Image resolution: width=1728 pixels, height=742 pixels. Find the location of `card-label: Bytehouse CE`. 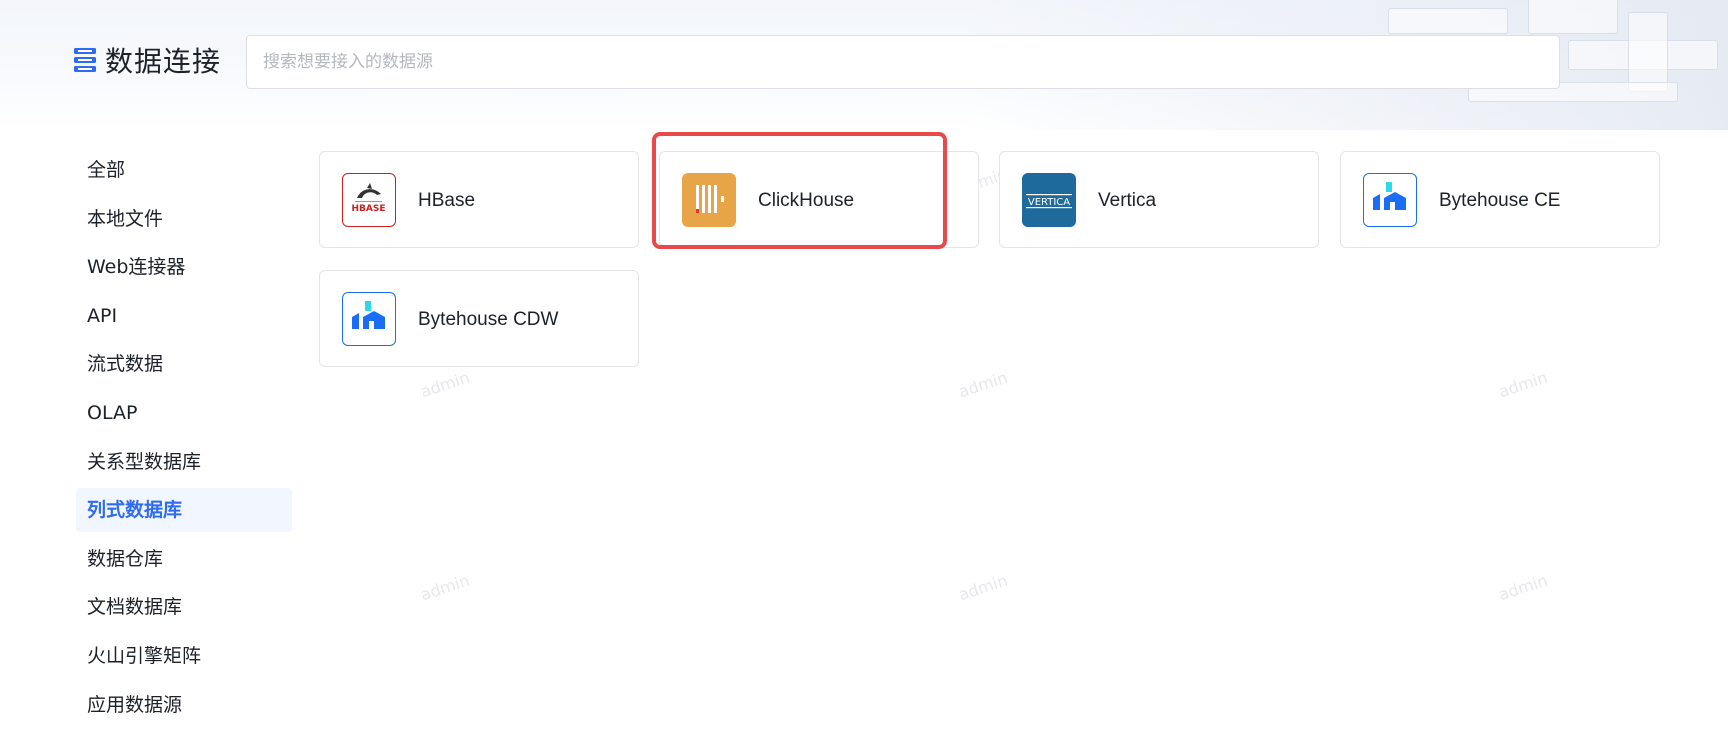

card-label: Bytehouse CE is located at coordinates (1500, 200).